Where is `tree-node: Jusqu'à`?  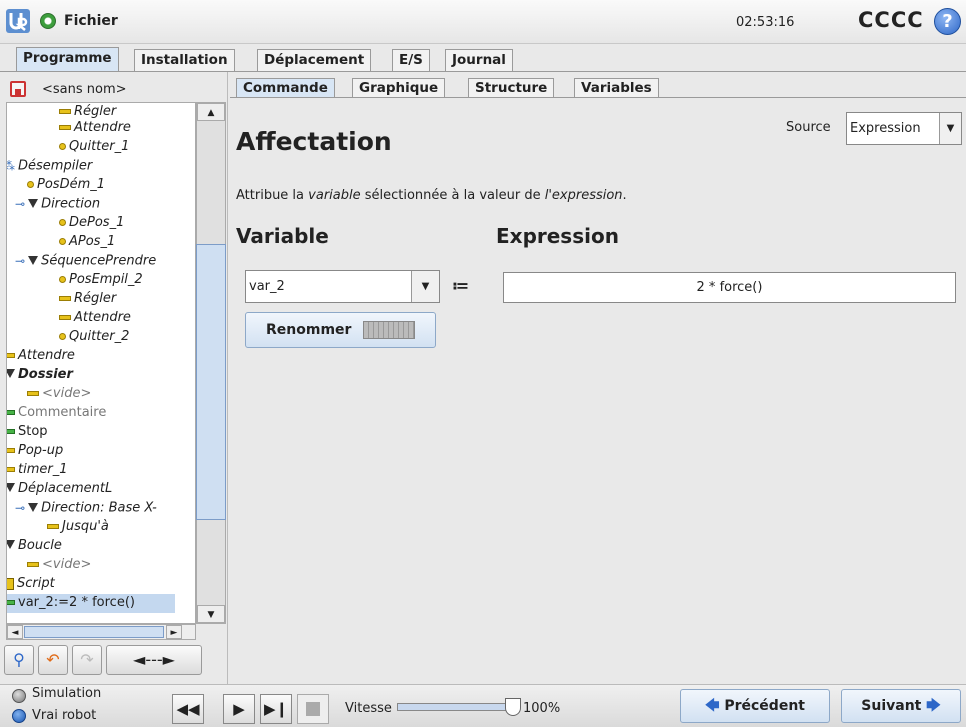 tree-node: Jusqu'à is located at coordinates (78, 527).